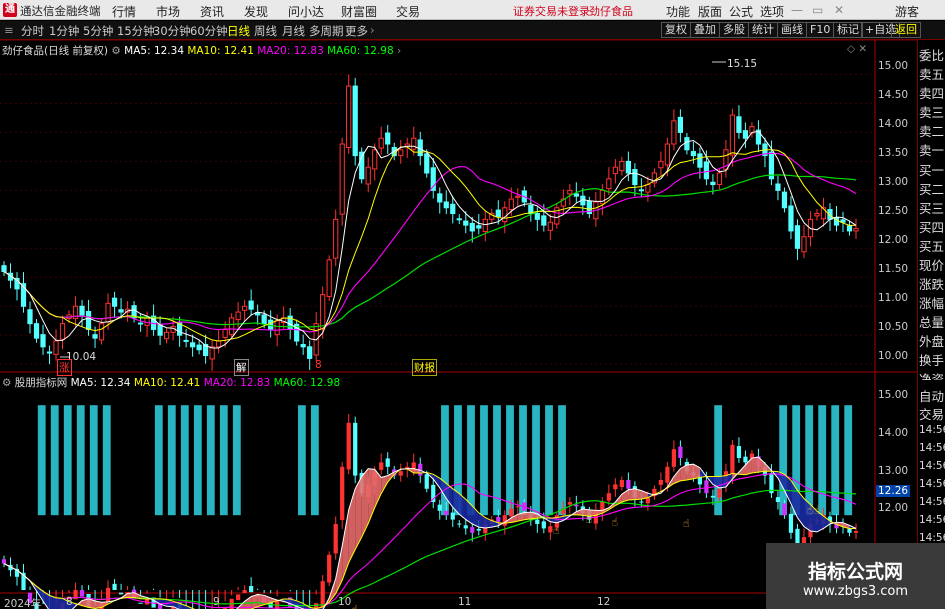 The height and width of the screenshot is (609, 945). I want to click on period-tab: 周线, so click(265, 31).